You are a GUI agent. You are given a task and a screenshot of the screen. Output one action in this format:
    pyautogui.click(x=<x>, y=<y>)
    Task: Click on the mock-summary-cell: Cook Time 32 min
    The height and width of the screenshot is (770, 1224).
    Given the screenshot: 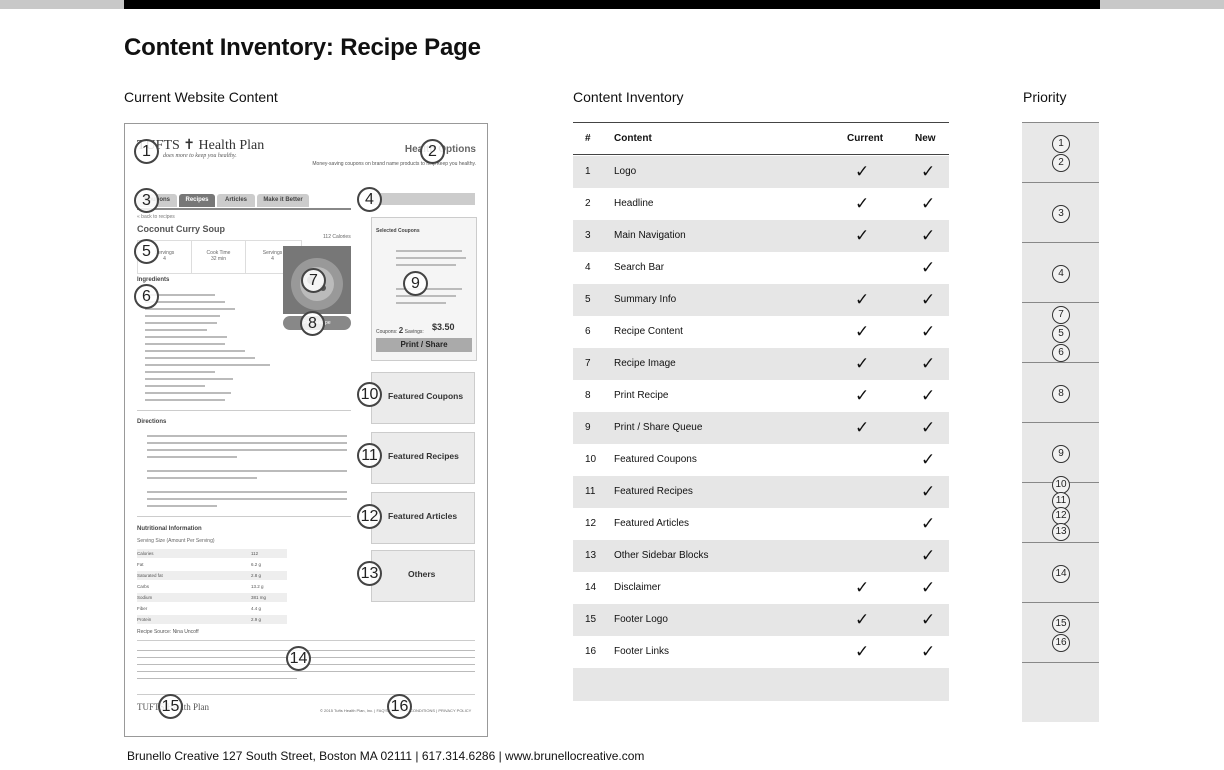 What is the action you would take?
    pyautogui.click(x=219, y=257)
    